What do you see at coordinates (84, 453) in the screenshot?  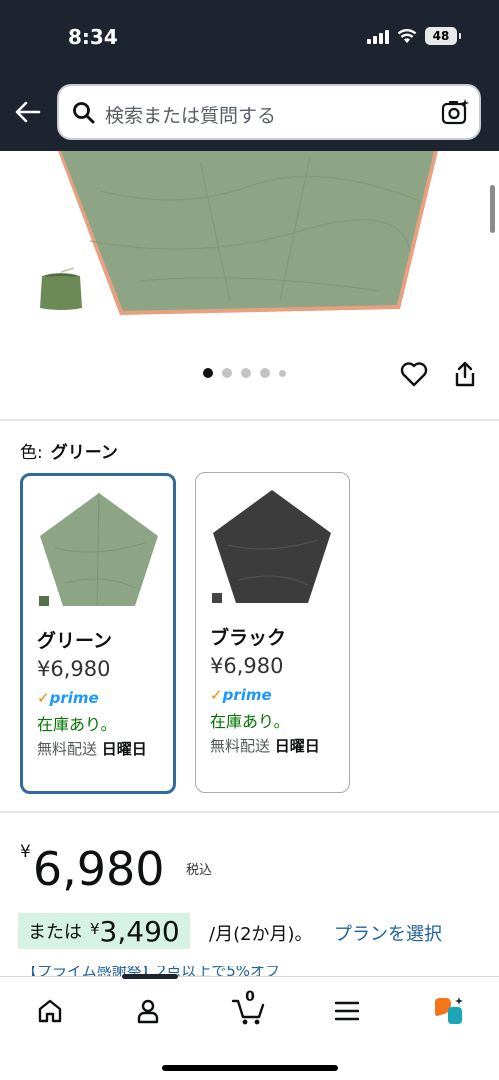 I see `selected-color: グリーン` at bounding box center [84, 453].